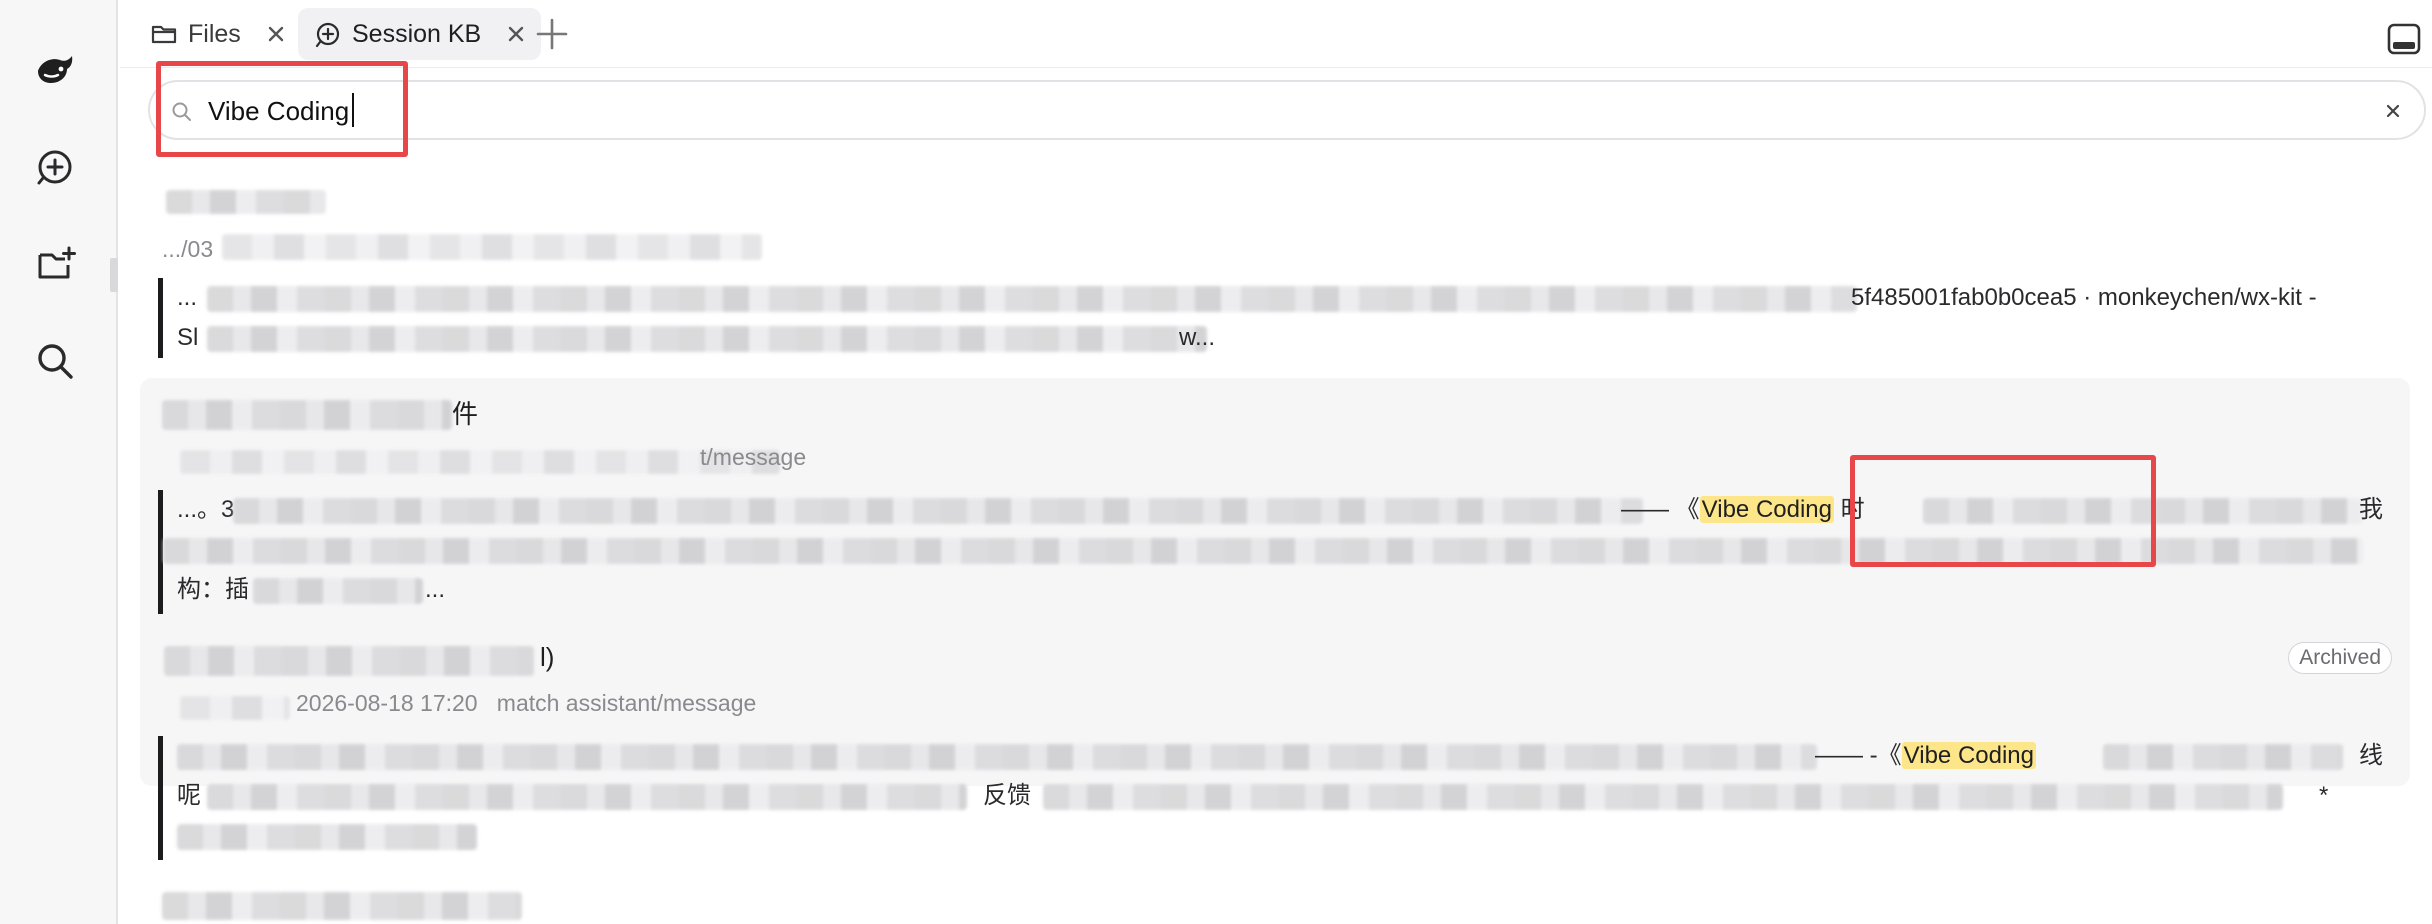  I want to click on left-rail, so click(59, 462).